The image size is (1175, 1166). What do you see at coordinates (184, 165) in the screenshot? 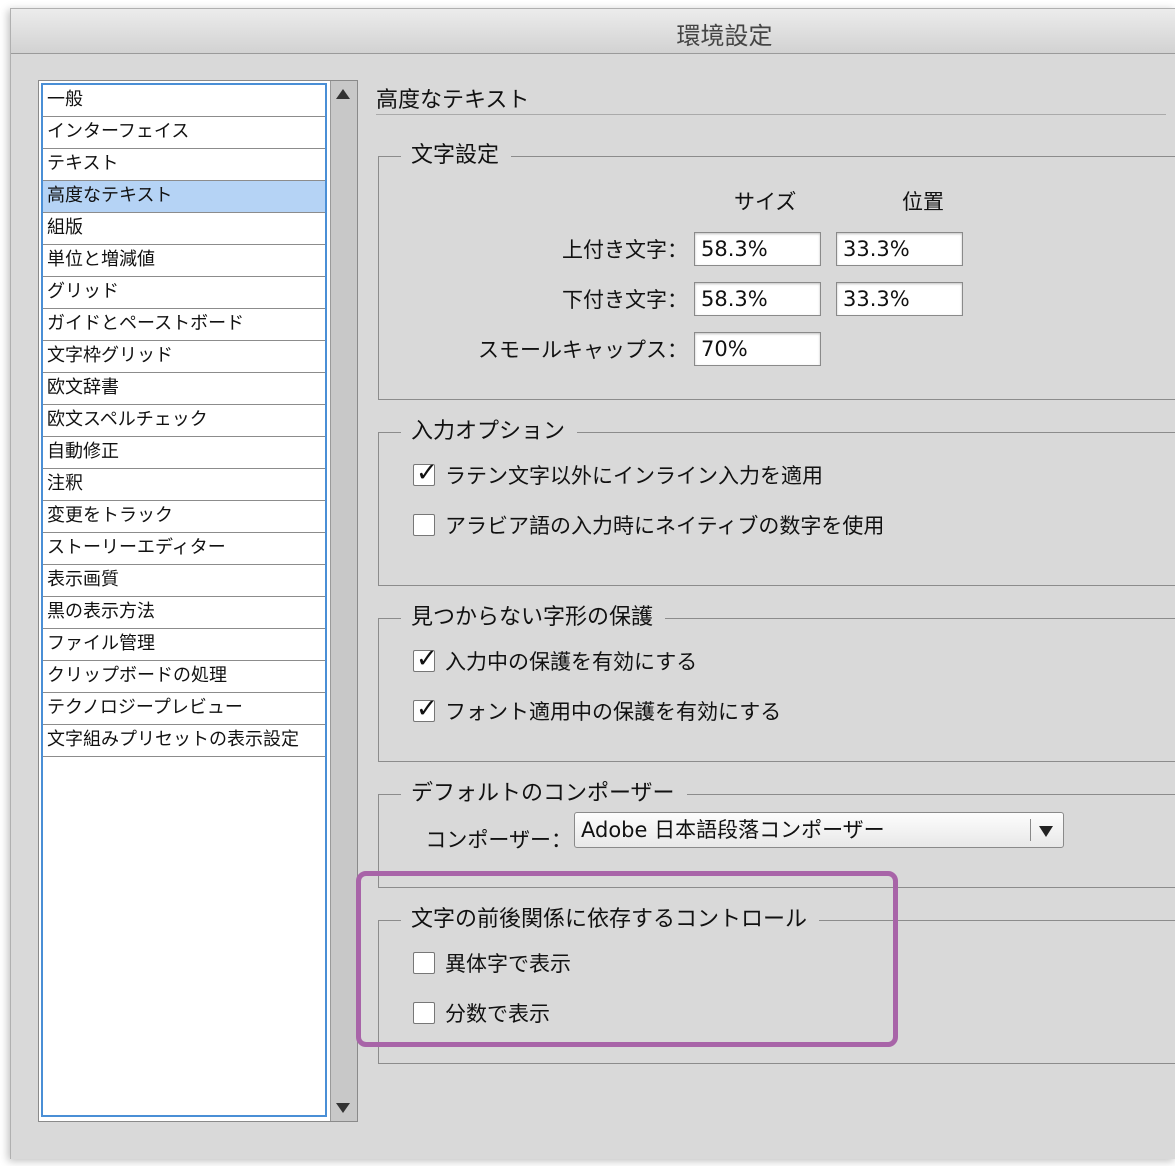
I see `sidebar-item-text: テキスト` at bounding box center [184, 165].